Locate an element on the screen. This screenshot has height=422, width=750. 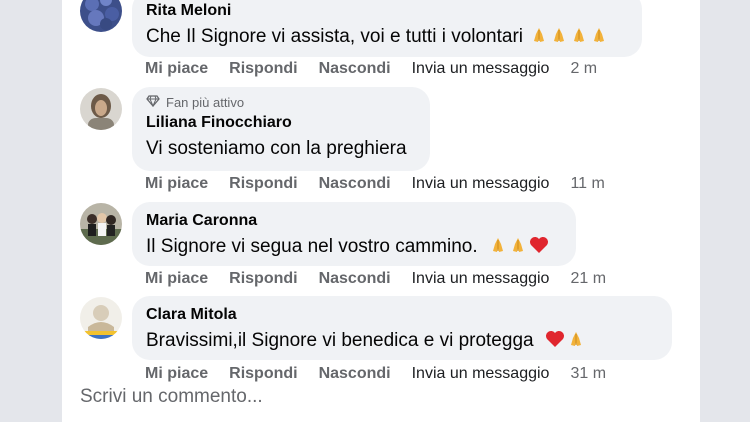
top-fan-badge: Fan più attivo is located at coordinates (281, 102).